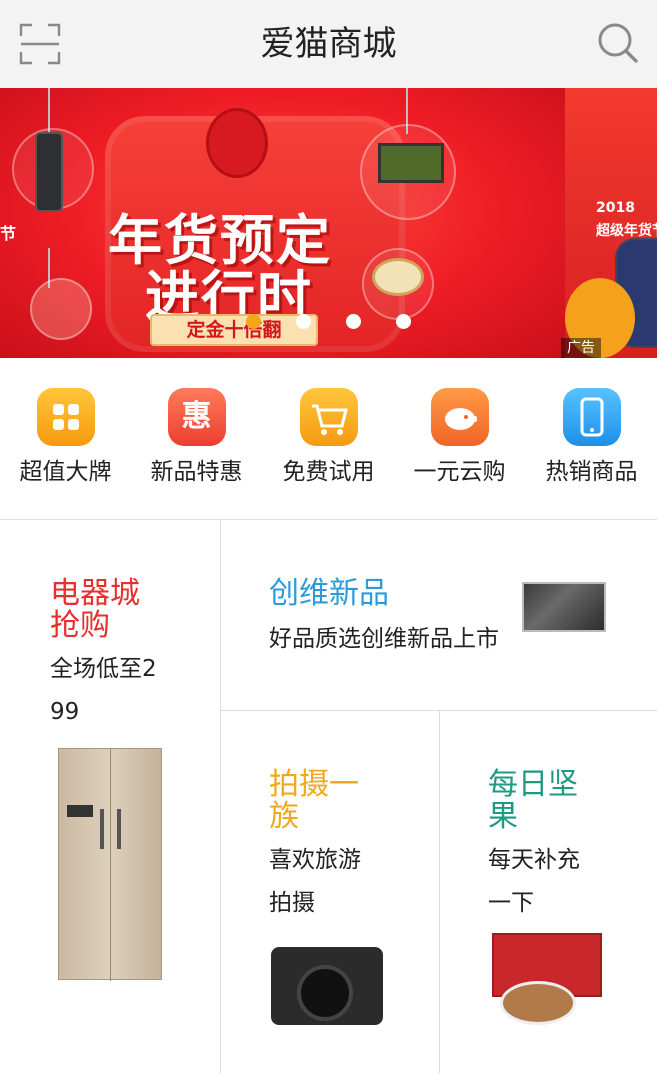 The image size is (657, 1073). I want to click on fridge-product-image, so click(110, 864).